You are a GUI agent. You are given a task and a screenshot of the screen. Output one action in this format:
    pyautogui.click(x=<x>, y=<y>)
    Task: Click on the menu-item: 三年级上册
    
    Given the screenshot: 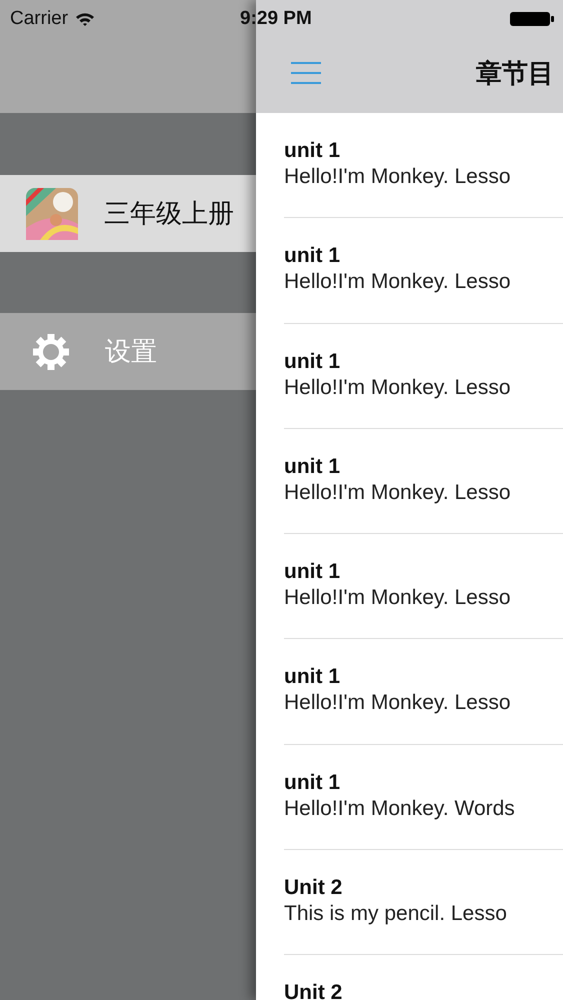 What is the action you would take?
    pyautogui.click(x=128, y=213)
    